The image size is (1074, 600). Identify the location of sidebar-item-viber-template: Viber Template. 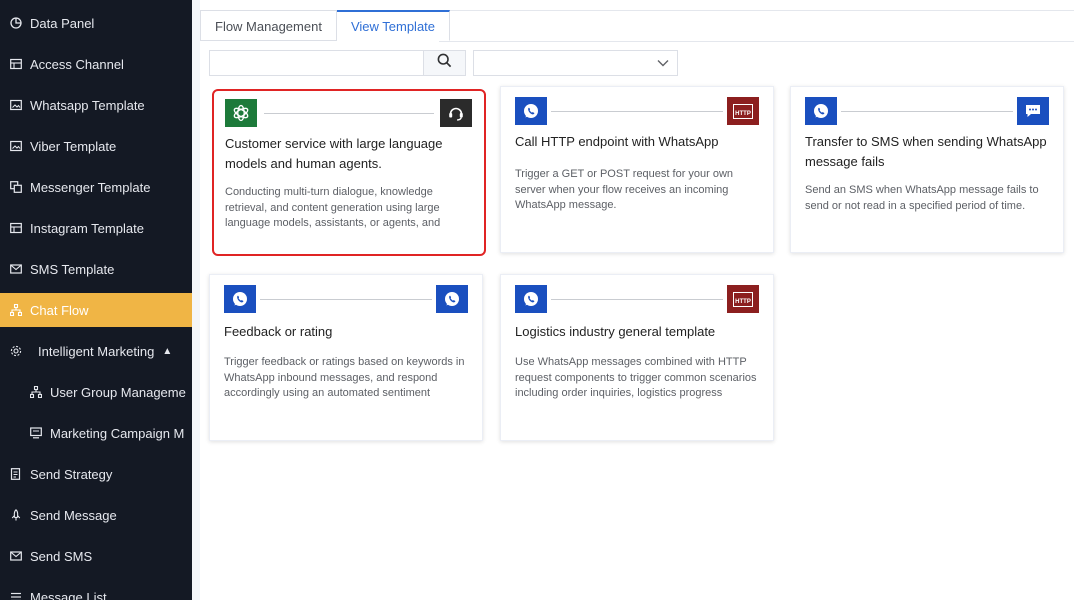
(96, 146).